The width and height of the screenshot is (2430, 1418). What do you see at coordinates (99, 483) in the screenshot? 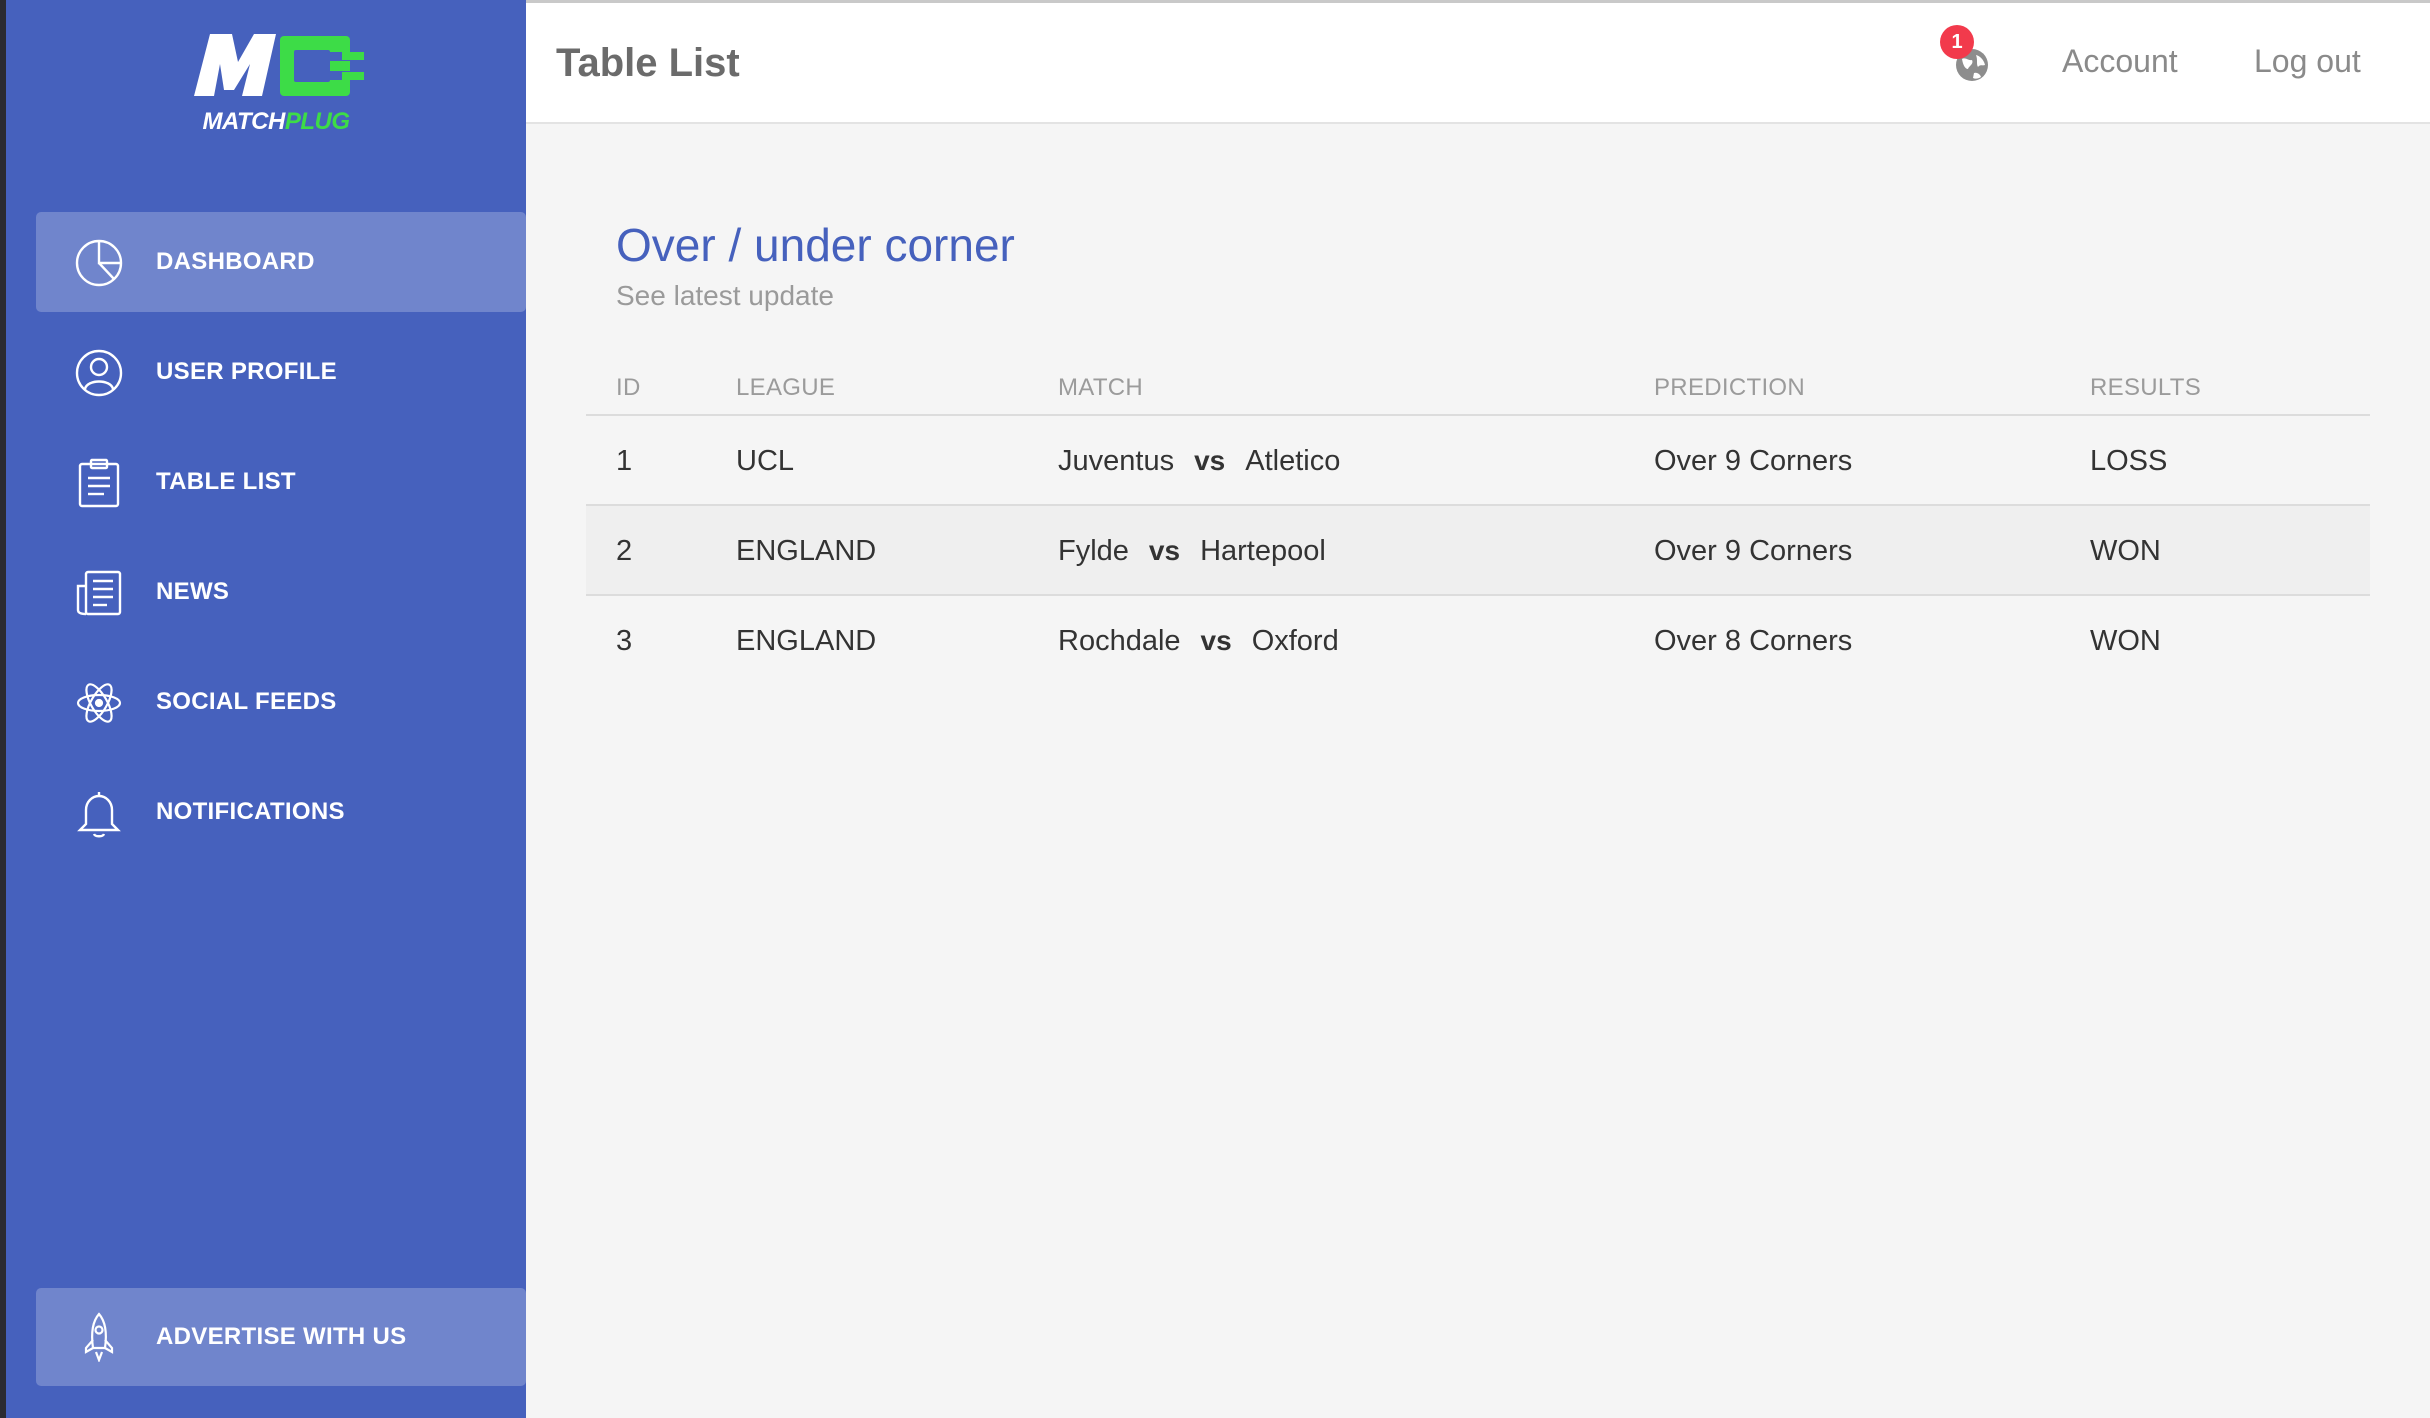
I see `clipboard-icon` at bounding box center [99, 483].